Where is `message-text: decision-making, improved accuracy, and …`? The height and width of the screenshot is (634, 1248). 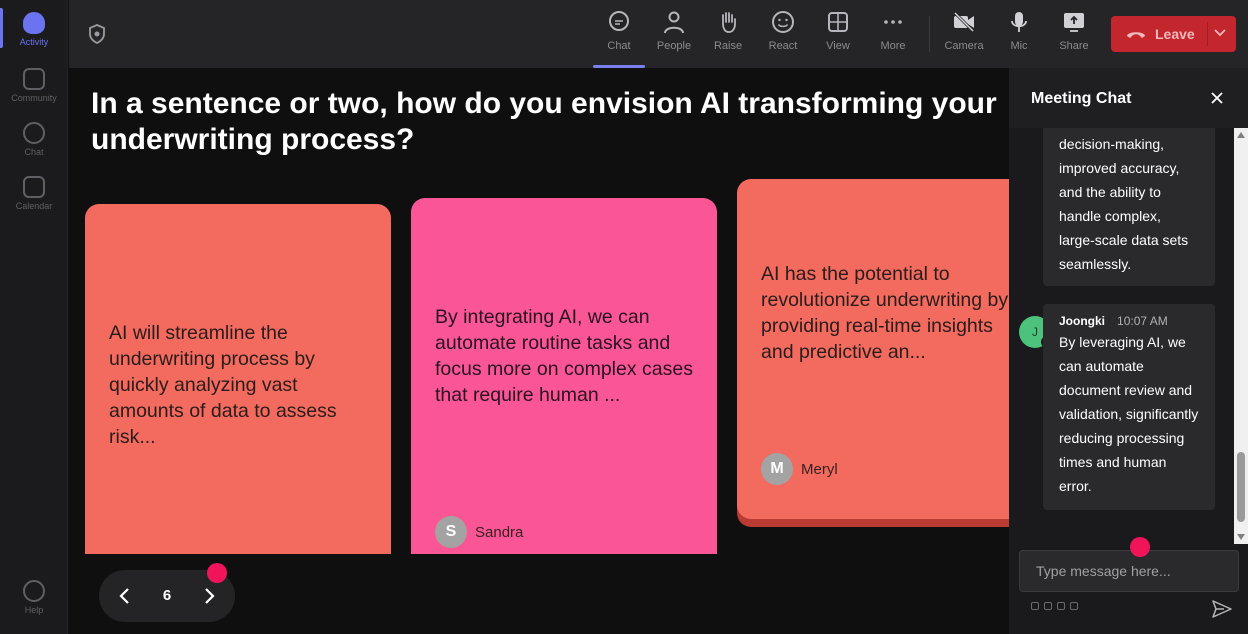
message-text: decision-making, improved accuracy, and … is located at coordinates (1124, 204).